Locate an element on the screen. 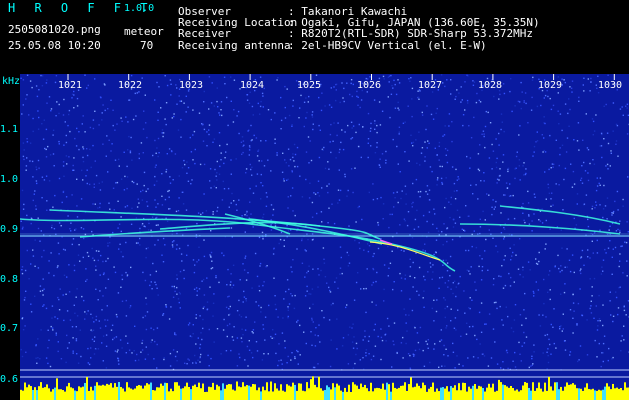  x-tick: 1021 is located at coordinates (70, 85).